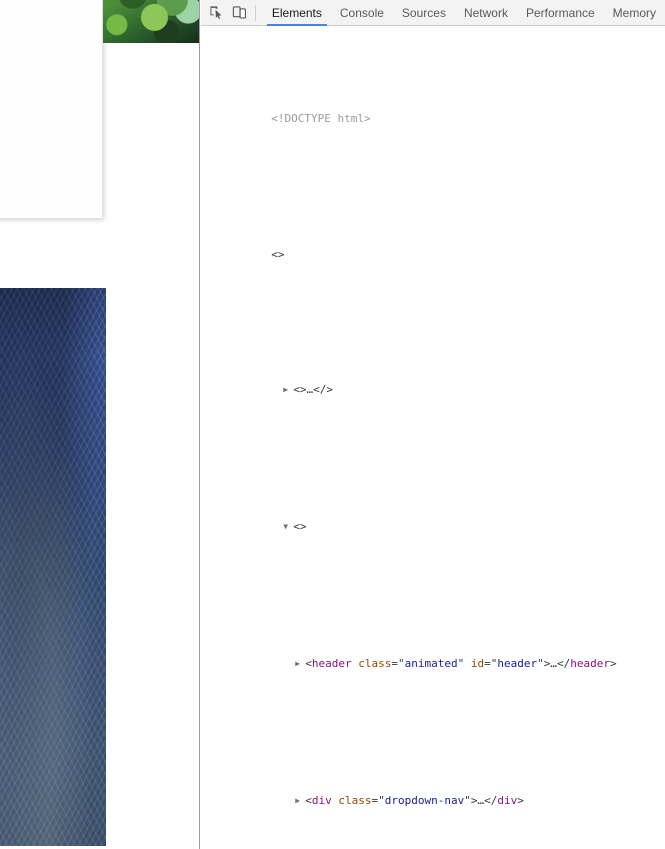 The height and width of the screenshot is (849, 665). I want to click on dom-node-doctype: <!DOCTYPE html>, so click(433, 118).